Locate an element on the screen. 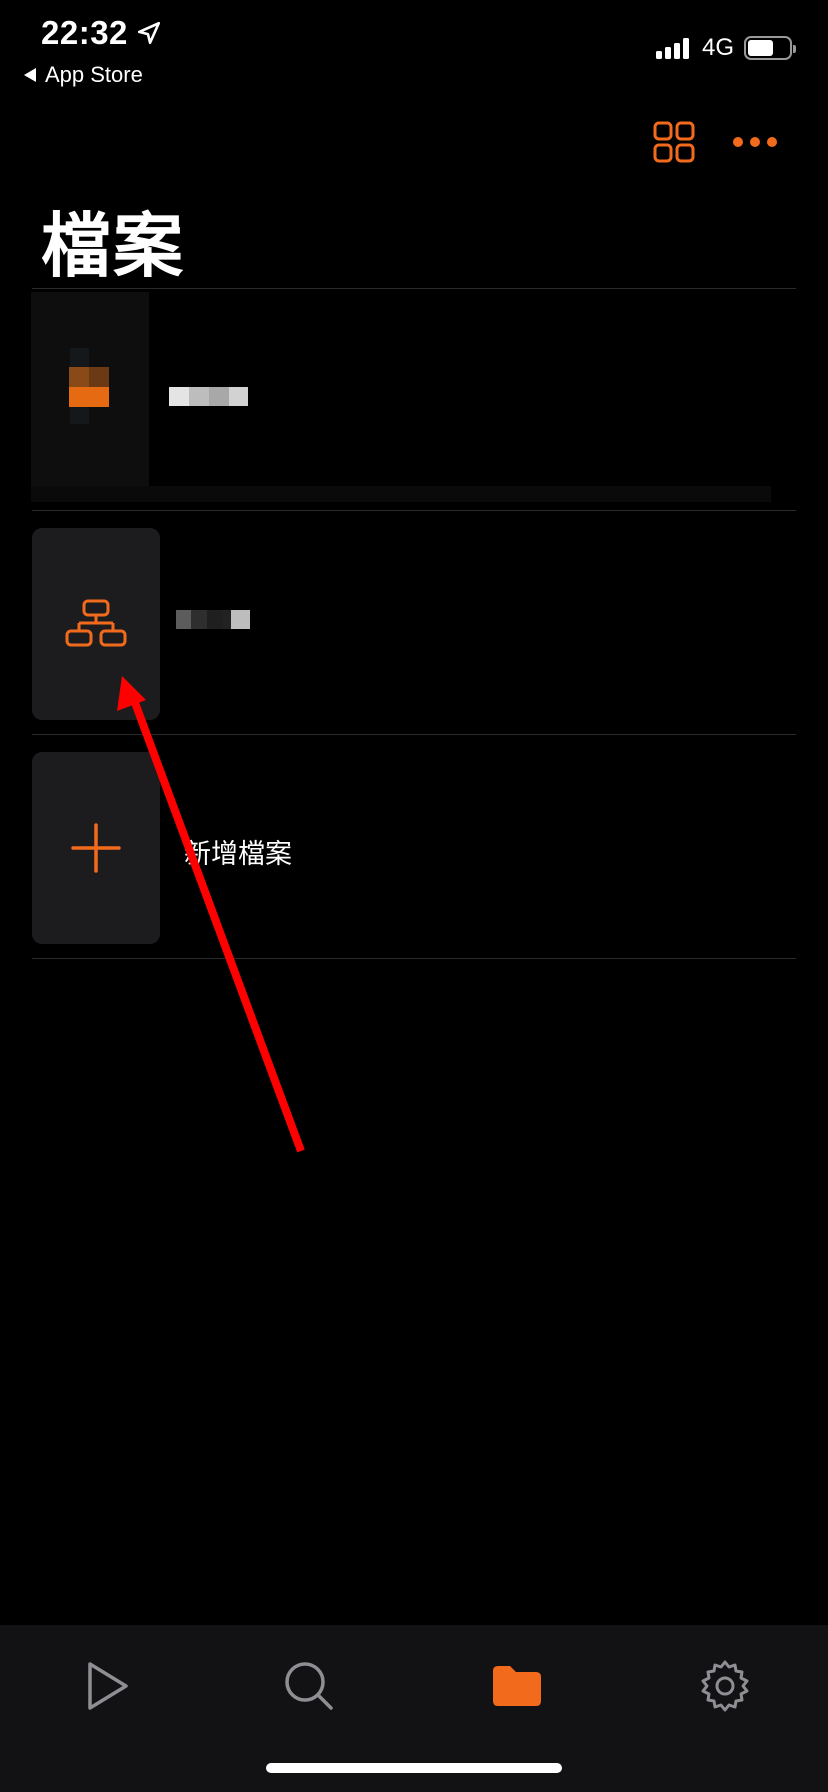 The width and height of the screenshot is (828, 1792). new-file-row: 新增檔案 is located at coordinates (414, 854).